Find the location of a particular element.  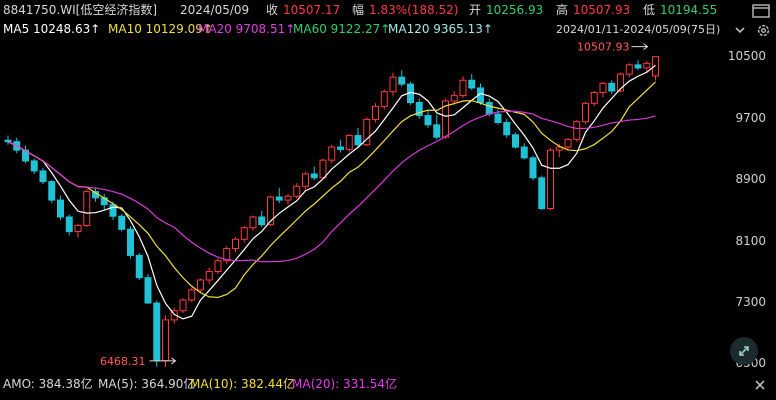

settings-icon is located at coordinates (763, 30).